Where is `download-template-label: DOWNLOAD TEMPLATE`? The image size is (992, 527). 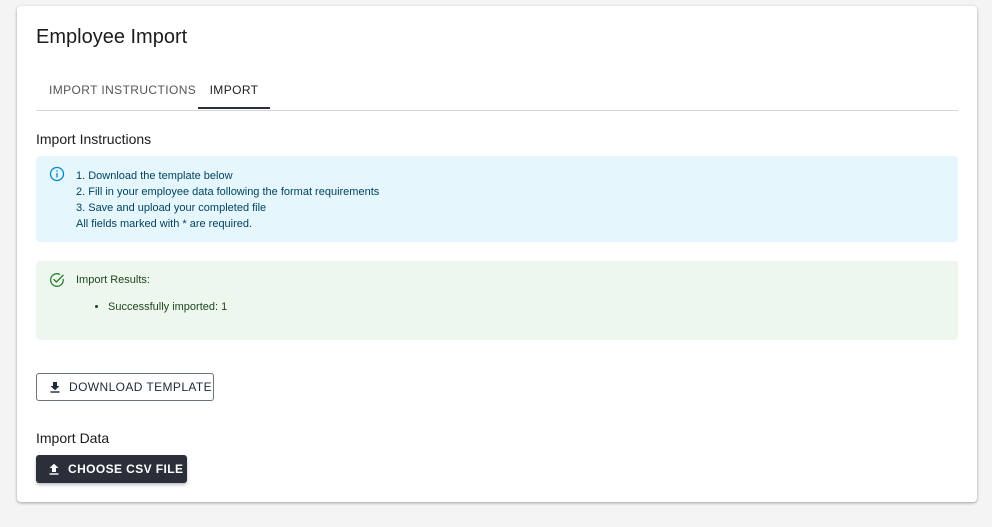
download-template-label: DOWNLOAD TEMPLATE is located at coordinates (141, 387).